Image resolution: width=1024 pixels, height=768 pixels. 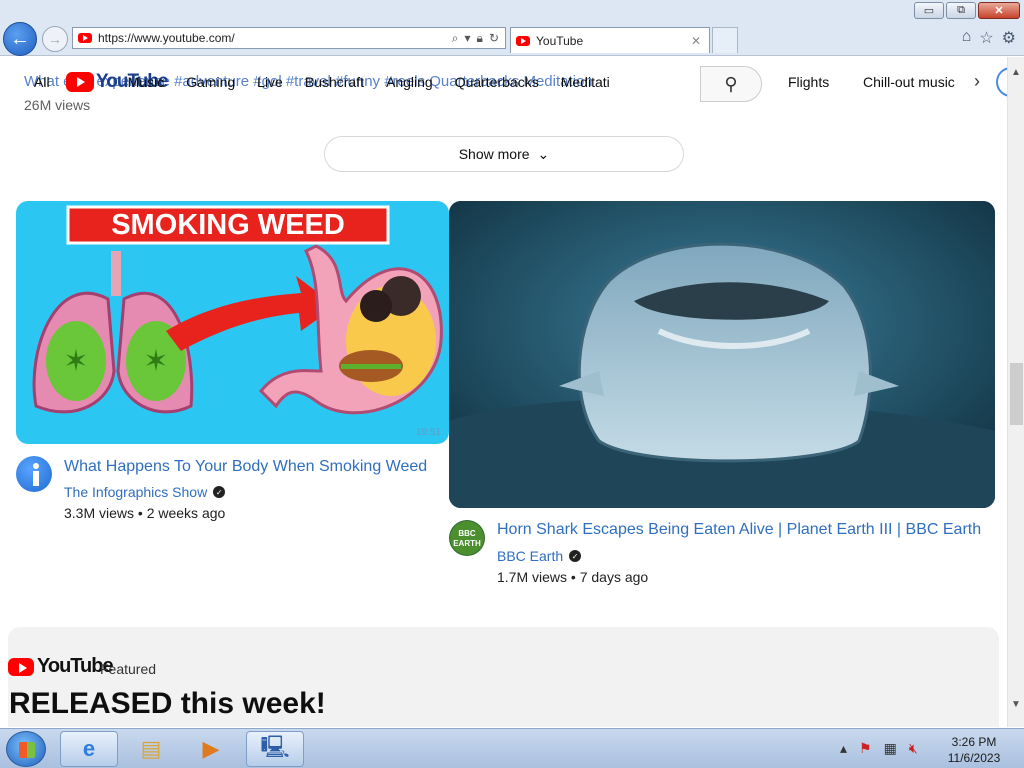 I want to click on gear-icon: ⚙, so click(x=1009, y=38).